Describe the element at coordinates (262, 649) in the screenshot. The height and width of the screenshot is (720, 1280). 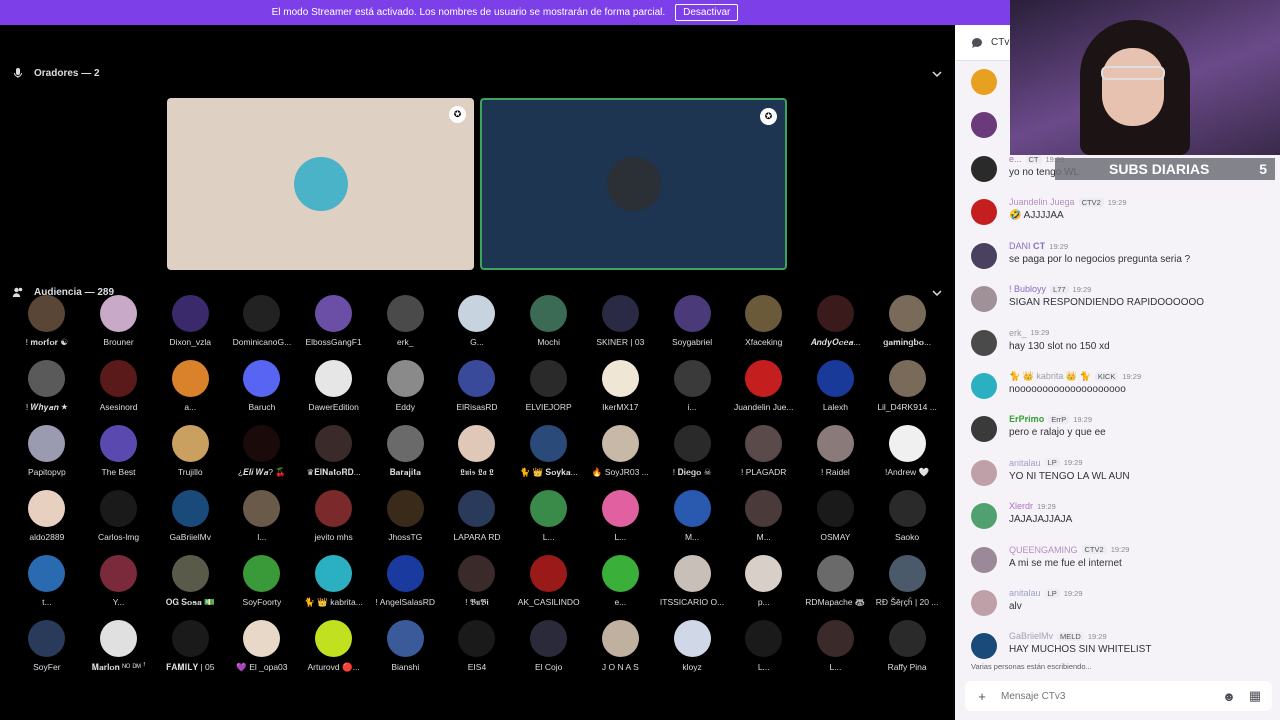
I see `audience-member: 💜 El _opa03` at that location.